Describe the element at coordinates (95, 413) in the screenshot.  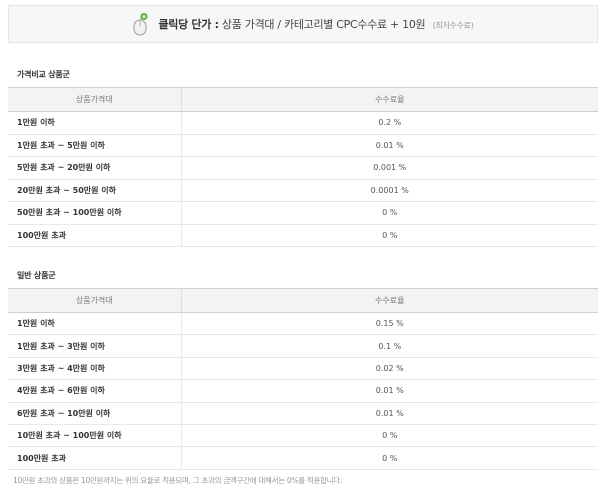
I see `price-range: 6만원 초과 ~ 10만원 이하` at that location.